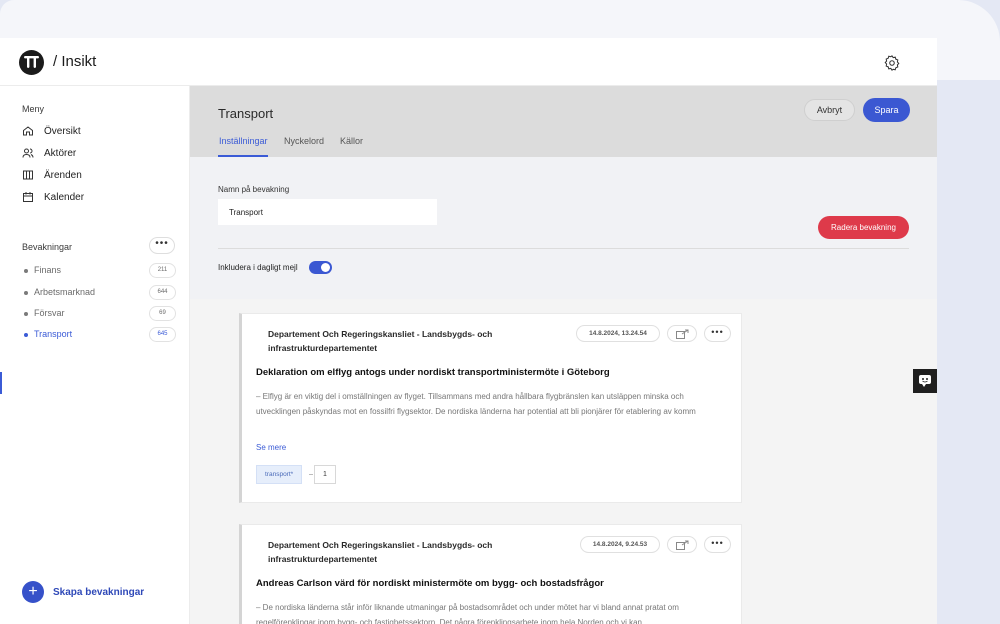  Describe the element at coordinates (246, 113) in the screenshot. I see `page-title: Transport` at that location.